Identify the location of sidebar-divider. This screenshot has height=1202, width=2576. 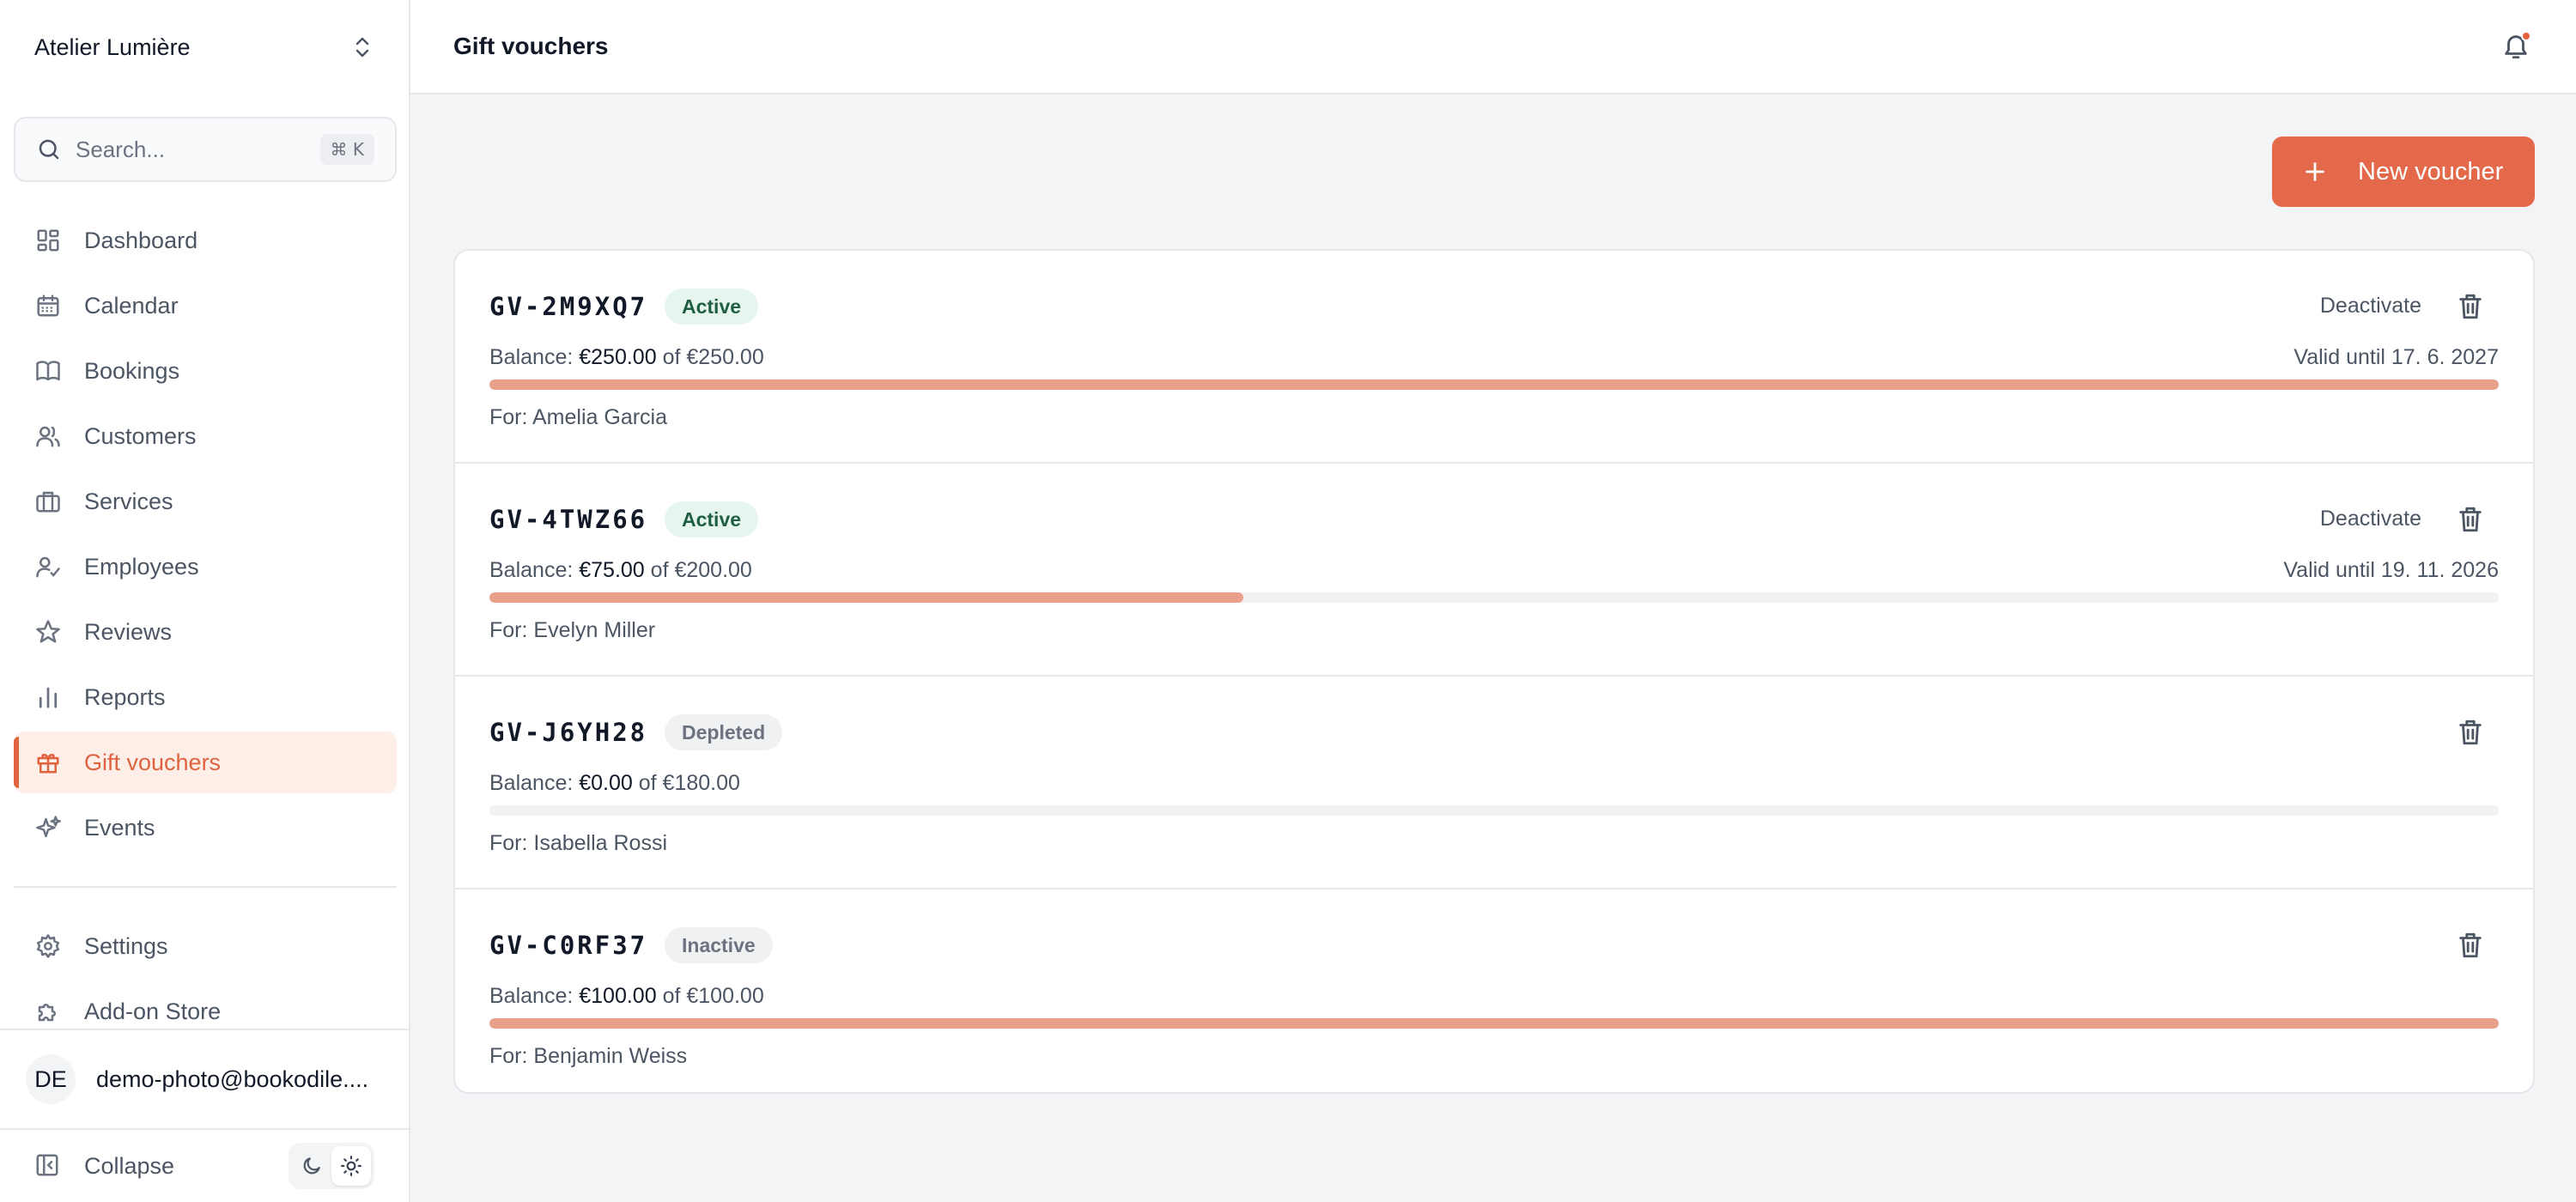
(206, 887).